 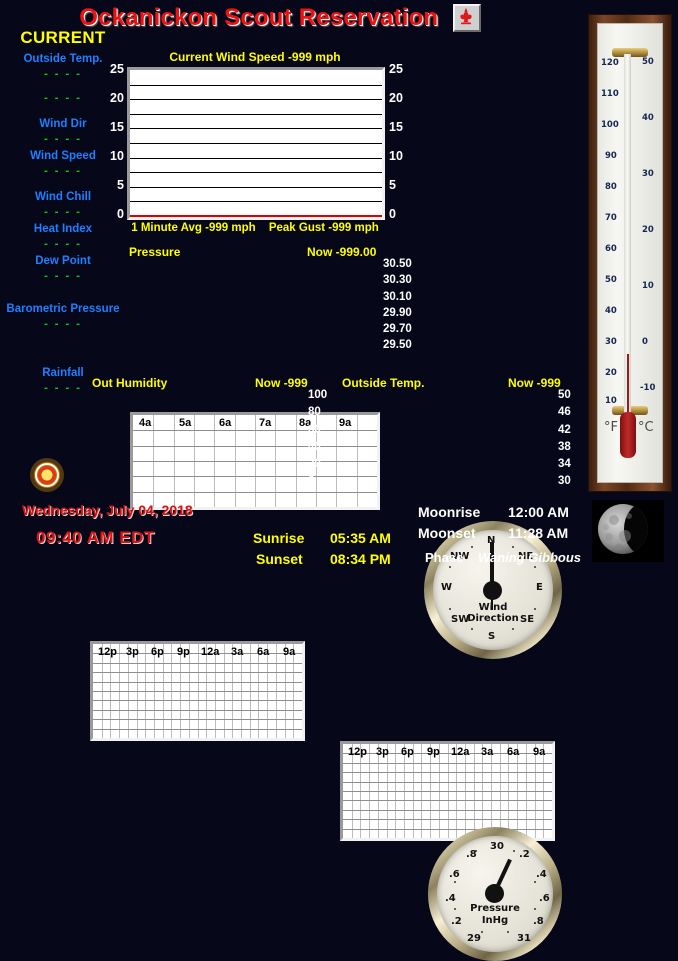 I want to click on thermo-f-110: 110, so click(x=610, y=94).